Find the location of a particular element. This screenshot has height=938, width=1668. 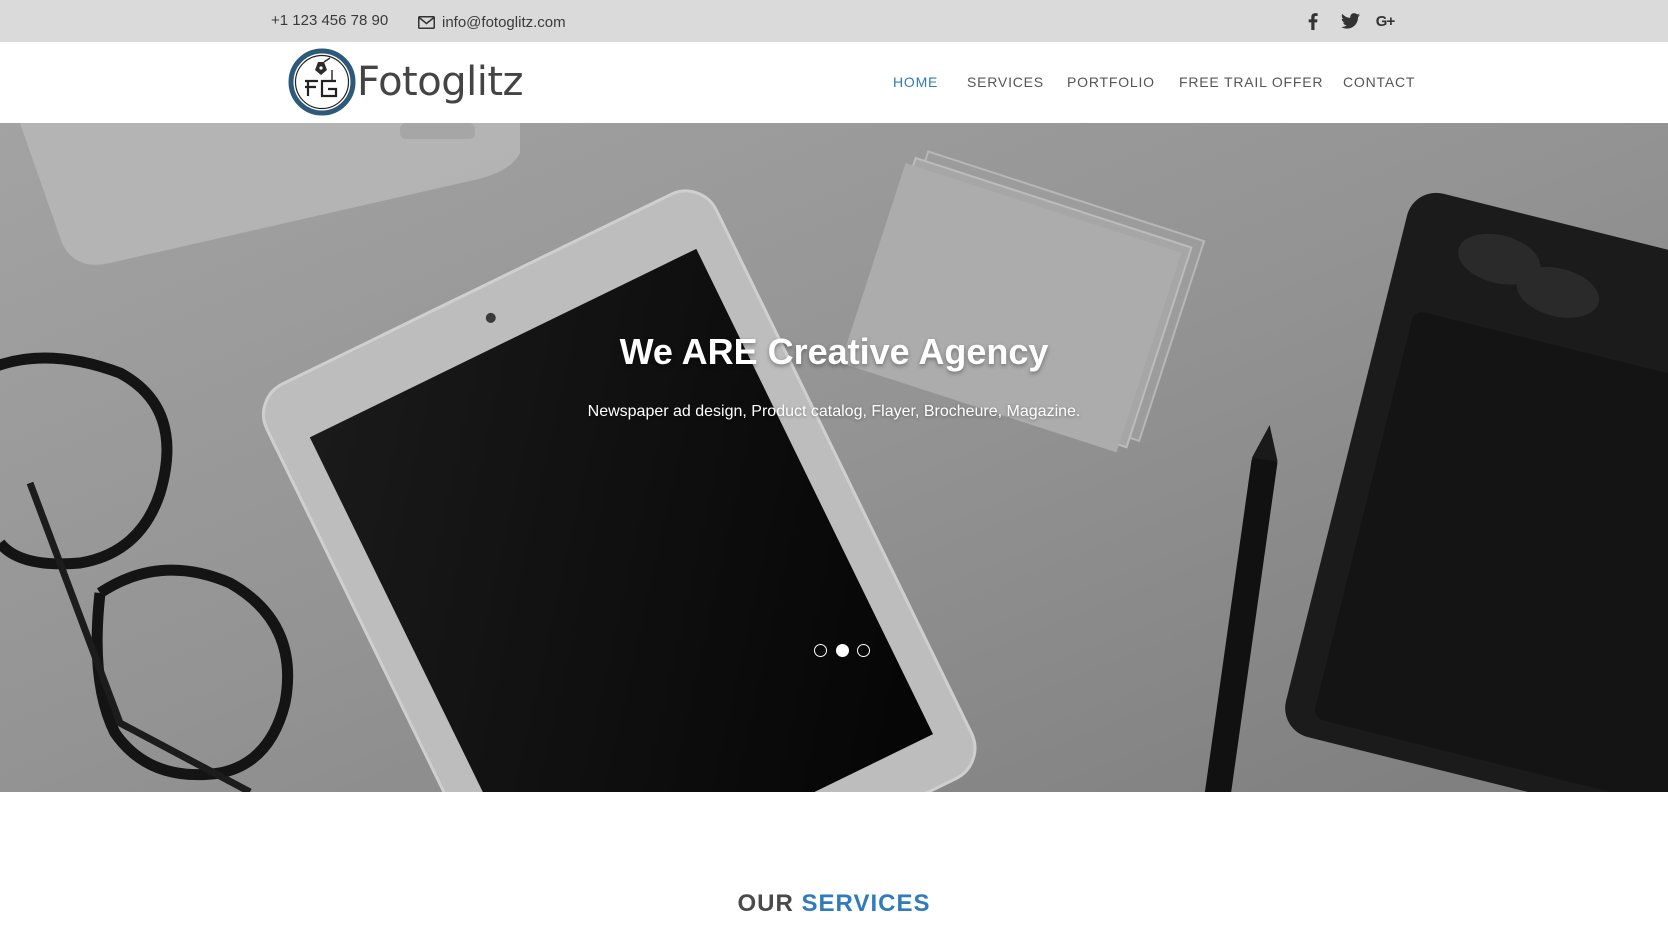

email-address: info@fotoglitz.com is located at coordinates (504, 22).